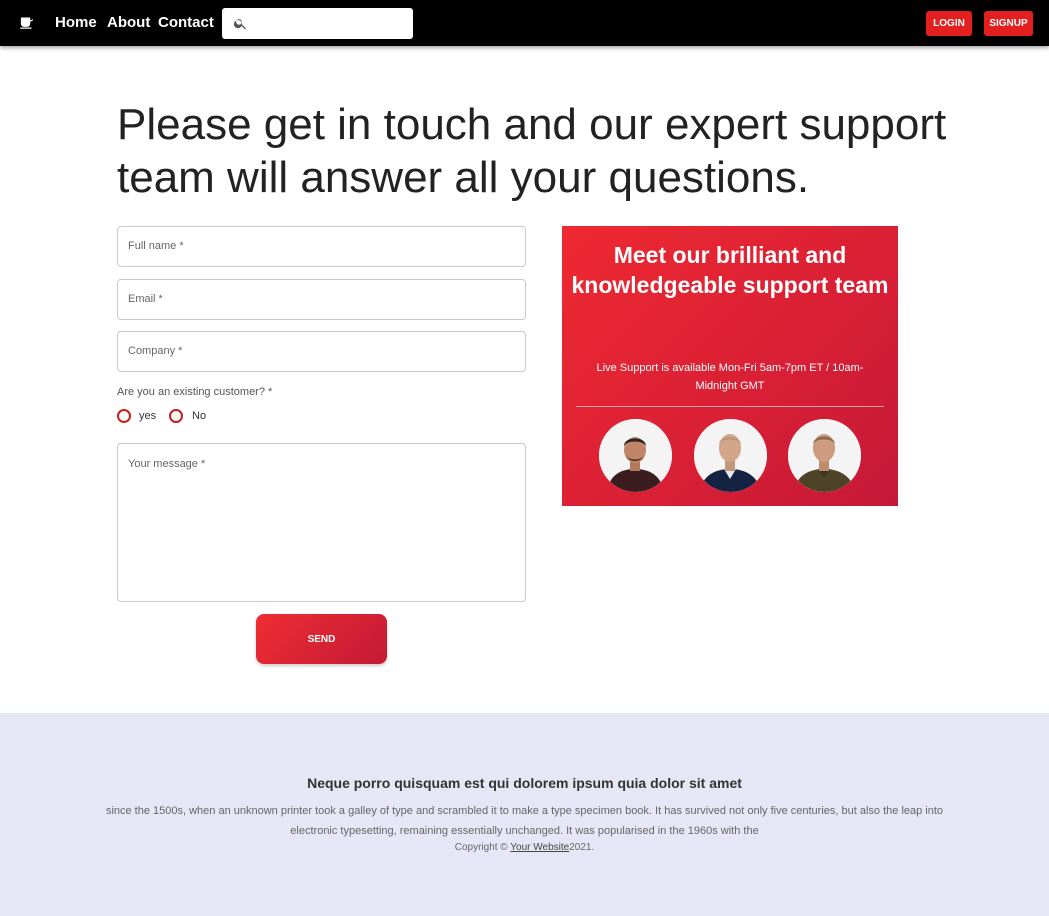 Image resolution: width=1049 pixels, height=916 pixels. Describe the element at coordinates (26, 22) in the screenshot. I see `coffee-icon` at that location.